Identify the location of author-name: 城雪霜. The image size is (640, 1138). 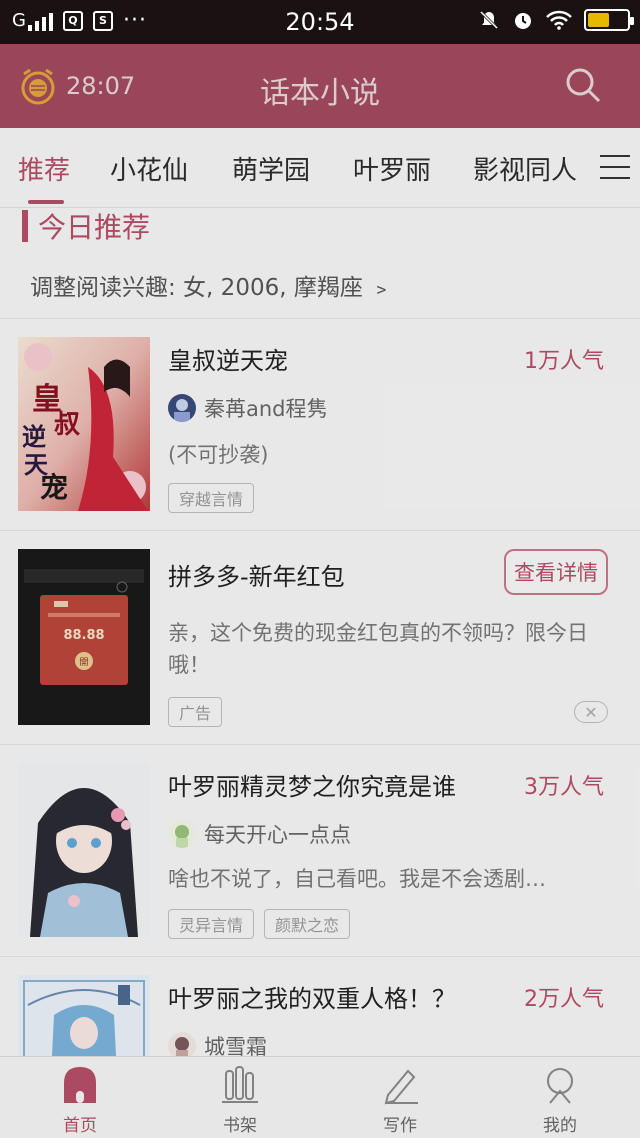
(235, 1045).